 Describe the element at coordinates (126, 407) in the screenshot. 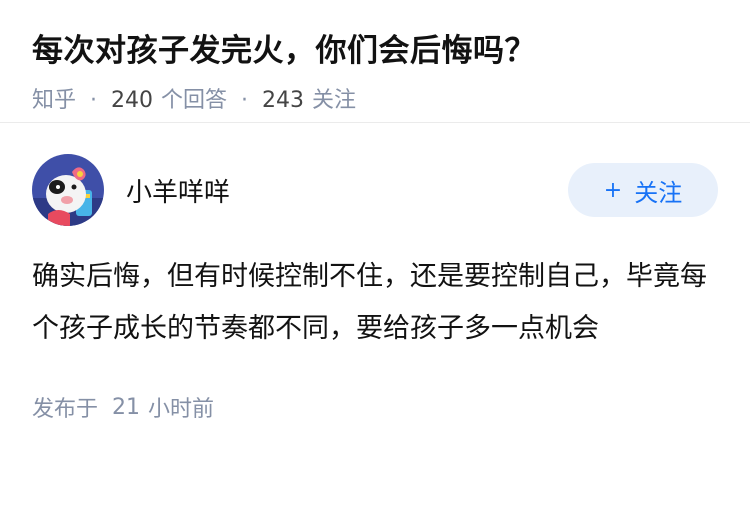

I see `published-number: 21` at that location.